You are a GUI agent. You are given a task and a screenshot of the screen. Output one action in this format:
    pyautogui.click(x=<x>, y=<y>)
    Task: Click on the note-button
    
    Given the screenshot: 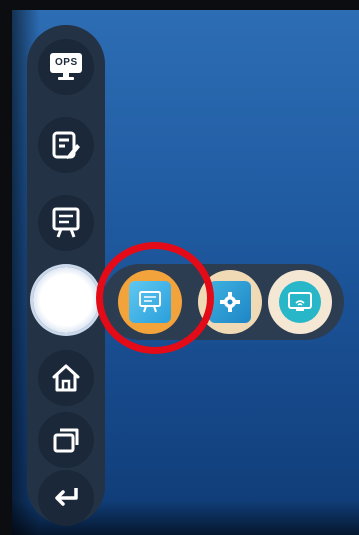 What is the action you would take?
    pyautogui.click(x=66, y=145)
    